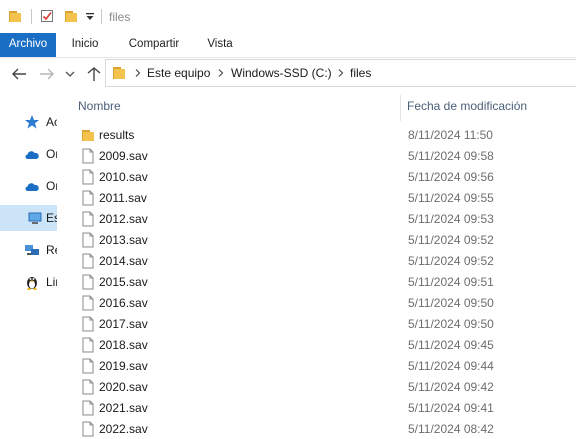 This screenshot has width=576, height=439. Describe the element at coordinates (451, 156) in the screenshot. I see `file-date: 5/11/2024 09:58` at that location.